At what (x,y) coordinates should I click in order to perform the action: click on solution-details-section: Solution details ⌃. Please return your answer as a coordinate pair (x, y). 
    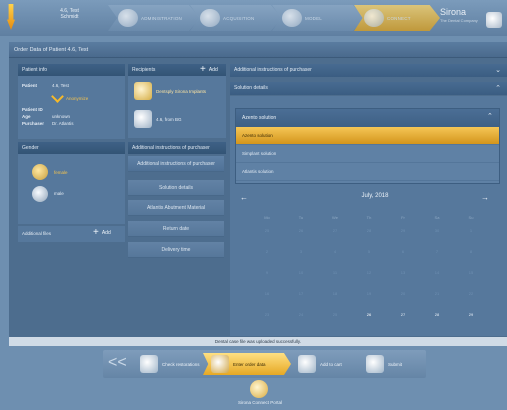
    Looking at the image, I should click on (368, 88).